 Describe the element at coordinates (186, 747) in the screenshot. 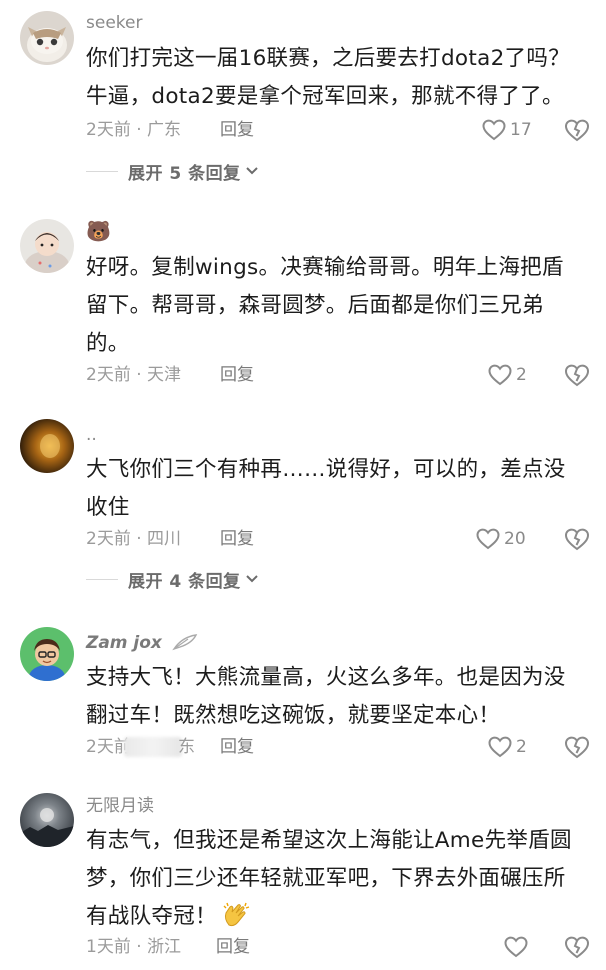

I see `location-suffix: 东` at that location.